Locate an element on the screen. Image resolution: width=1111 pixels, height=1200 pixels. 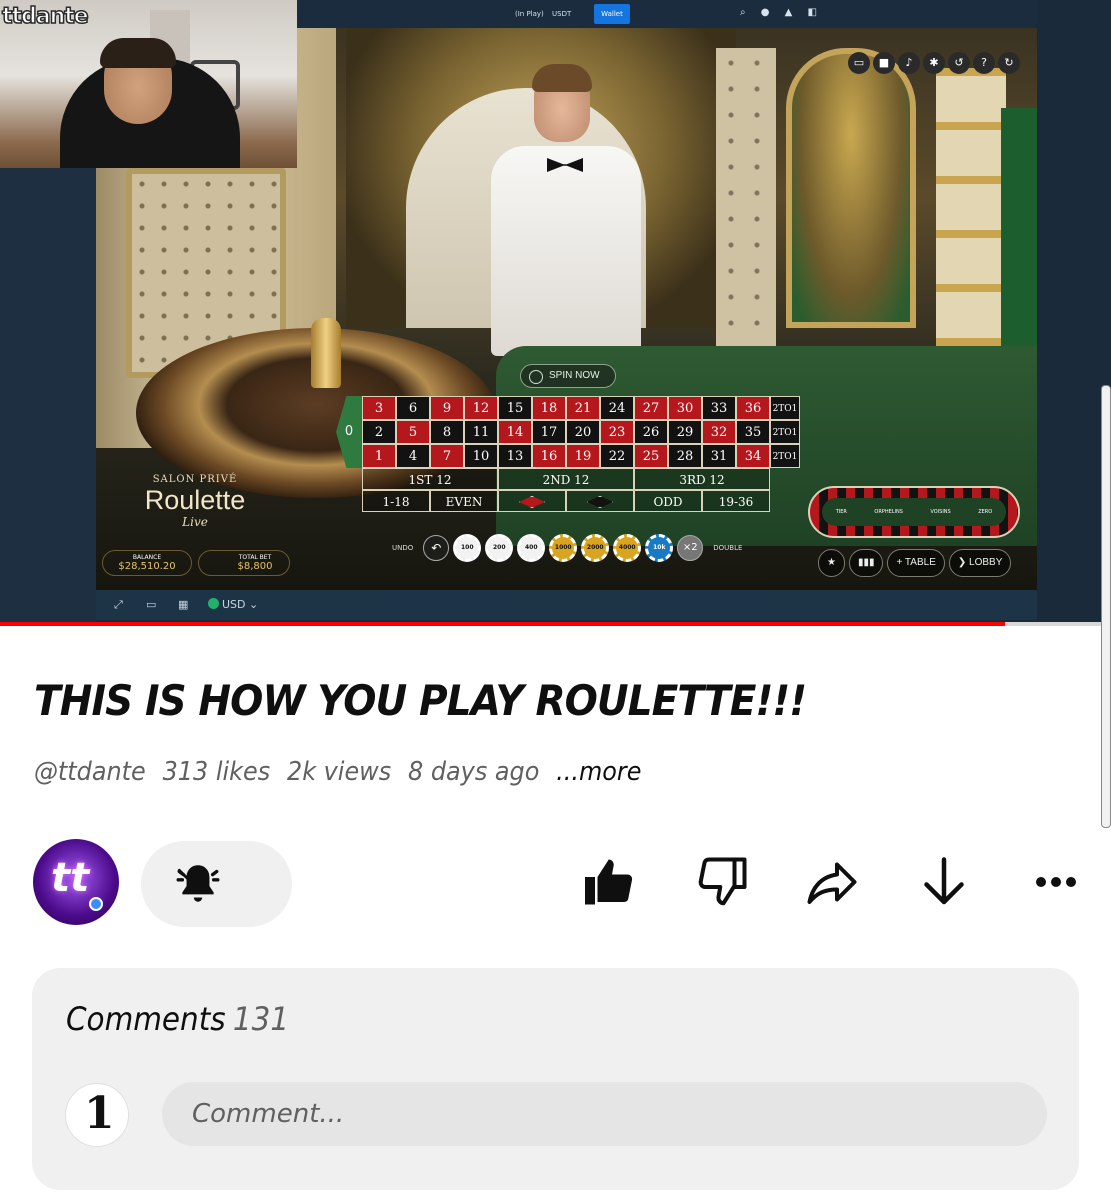
chevron-down-icon is located at coordinates (188, 874).